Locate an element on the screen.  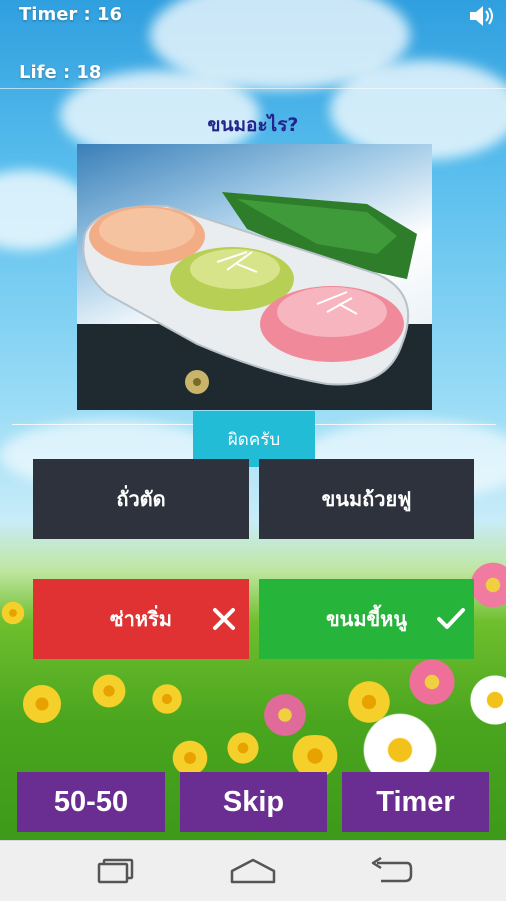
answer-label: ขนมขี้หนู is located at coordinates (366, 619).